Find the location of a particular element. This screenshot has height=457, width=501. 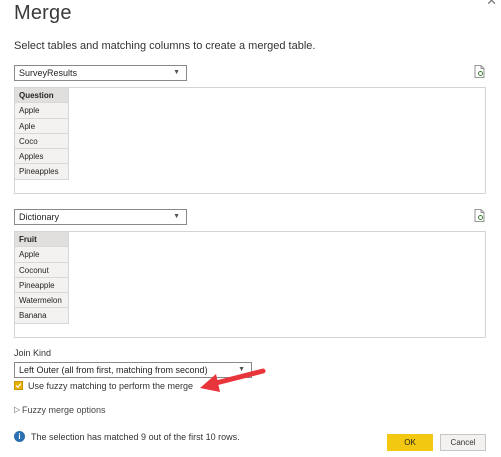

table-cell: Pineapples is located at coordinates (42, 172).